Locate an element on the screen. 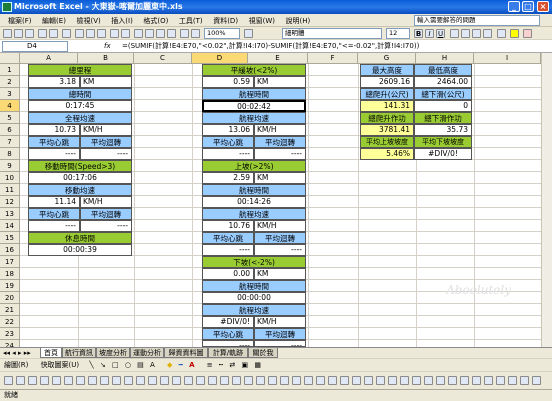 The height and width of the screenshot is (401, 552). ask-question-input: 輸入需要解答的問題 is located at coordinates (477, 20).